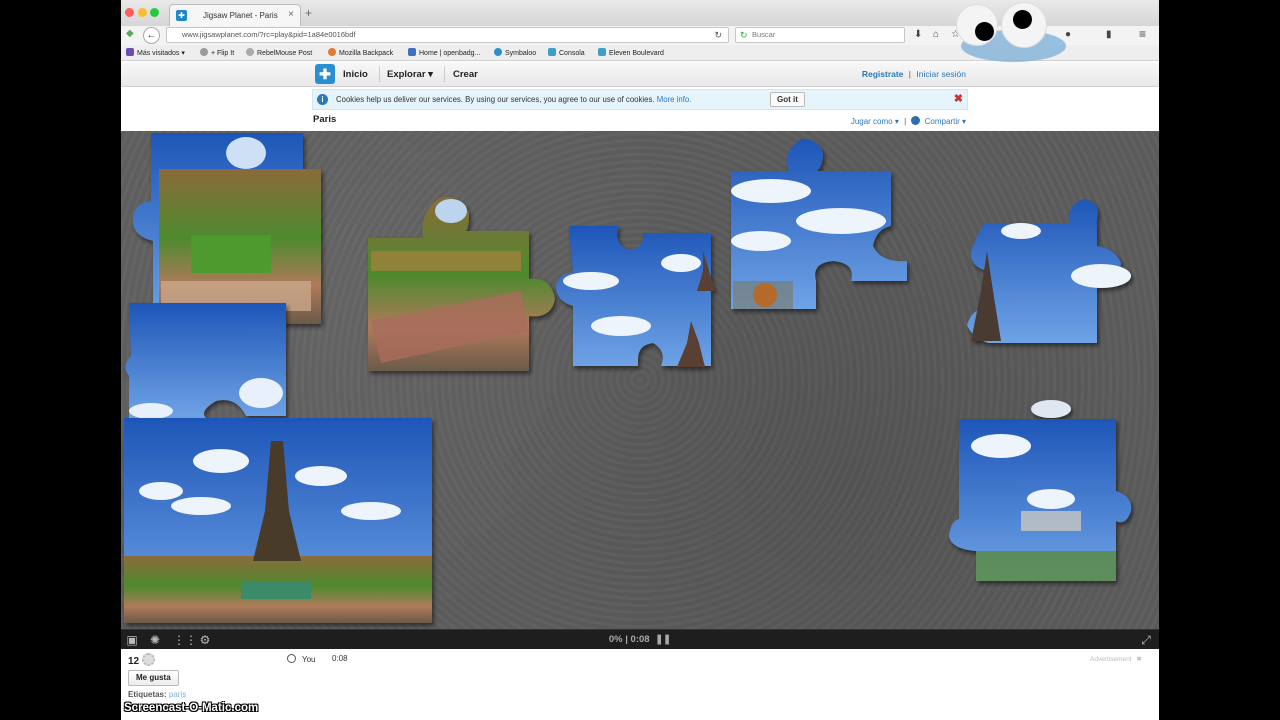 The width and height of the screenshot is (1280, 720). Describe the element at coordinates (308, 13) in the screenshot. I see `new-tab-button: +` at that location.